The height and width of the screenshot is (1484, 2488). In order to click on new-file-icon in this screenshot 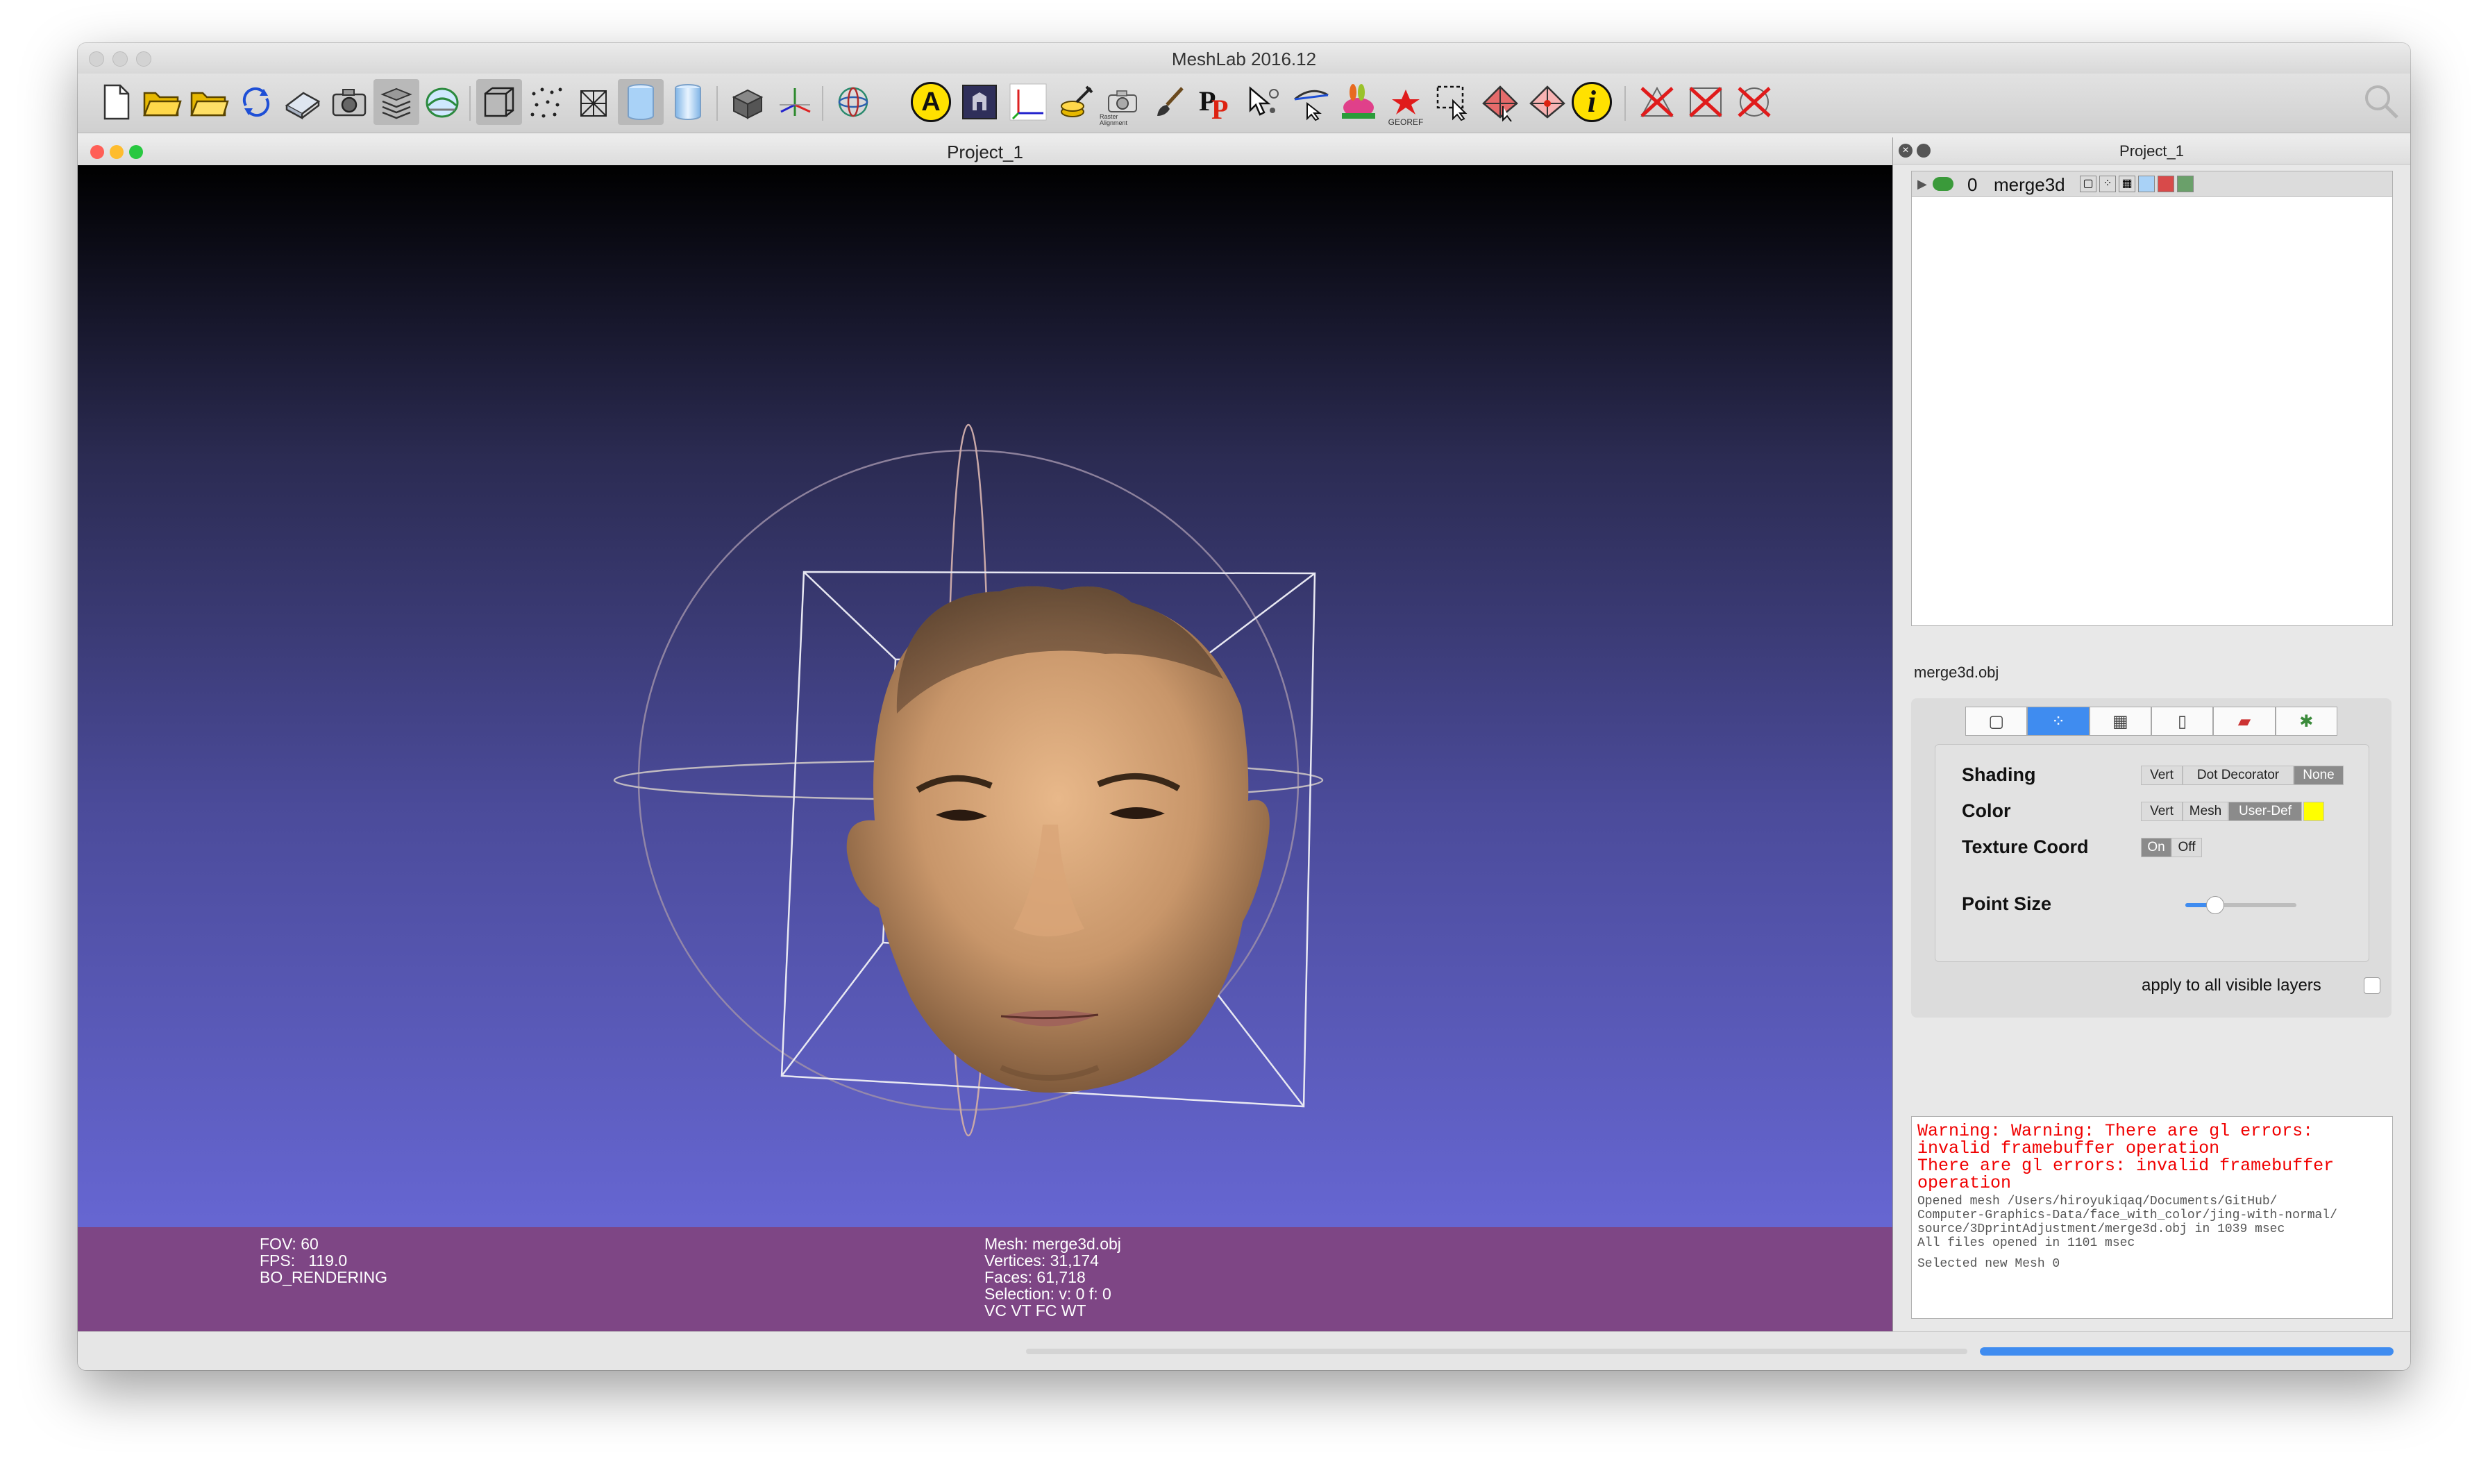, I will do `click(116, 102)`.